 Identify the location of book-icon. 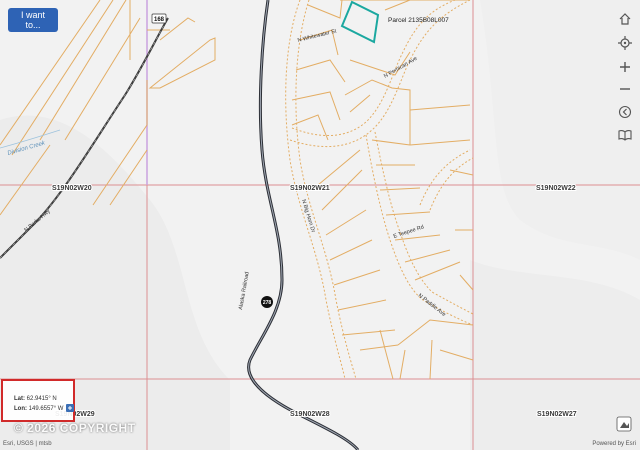
(625, 135).